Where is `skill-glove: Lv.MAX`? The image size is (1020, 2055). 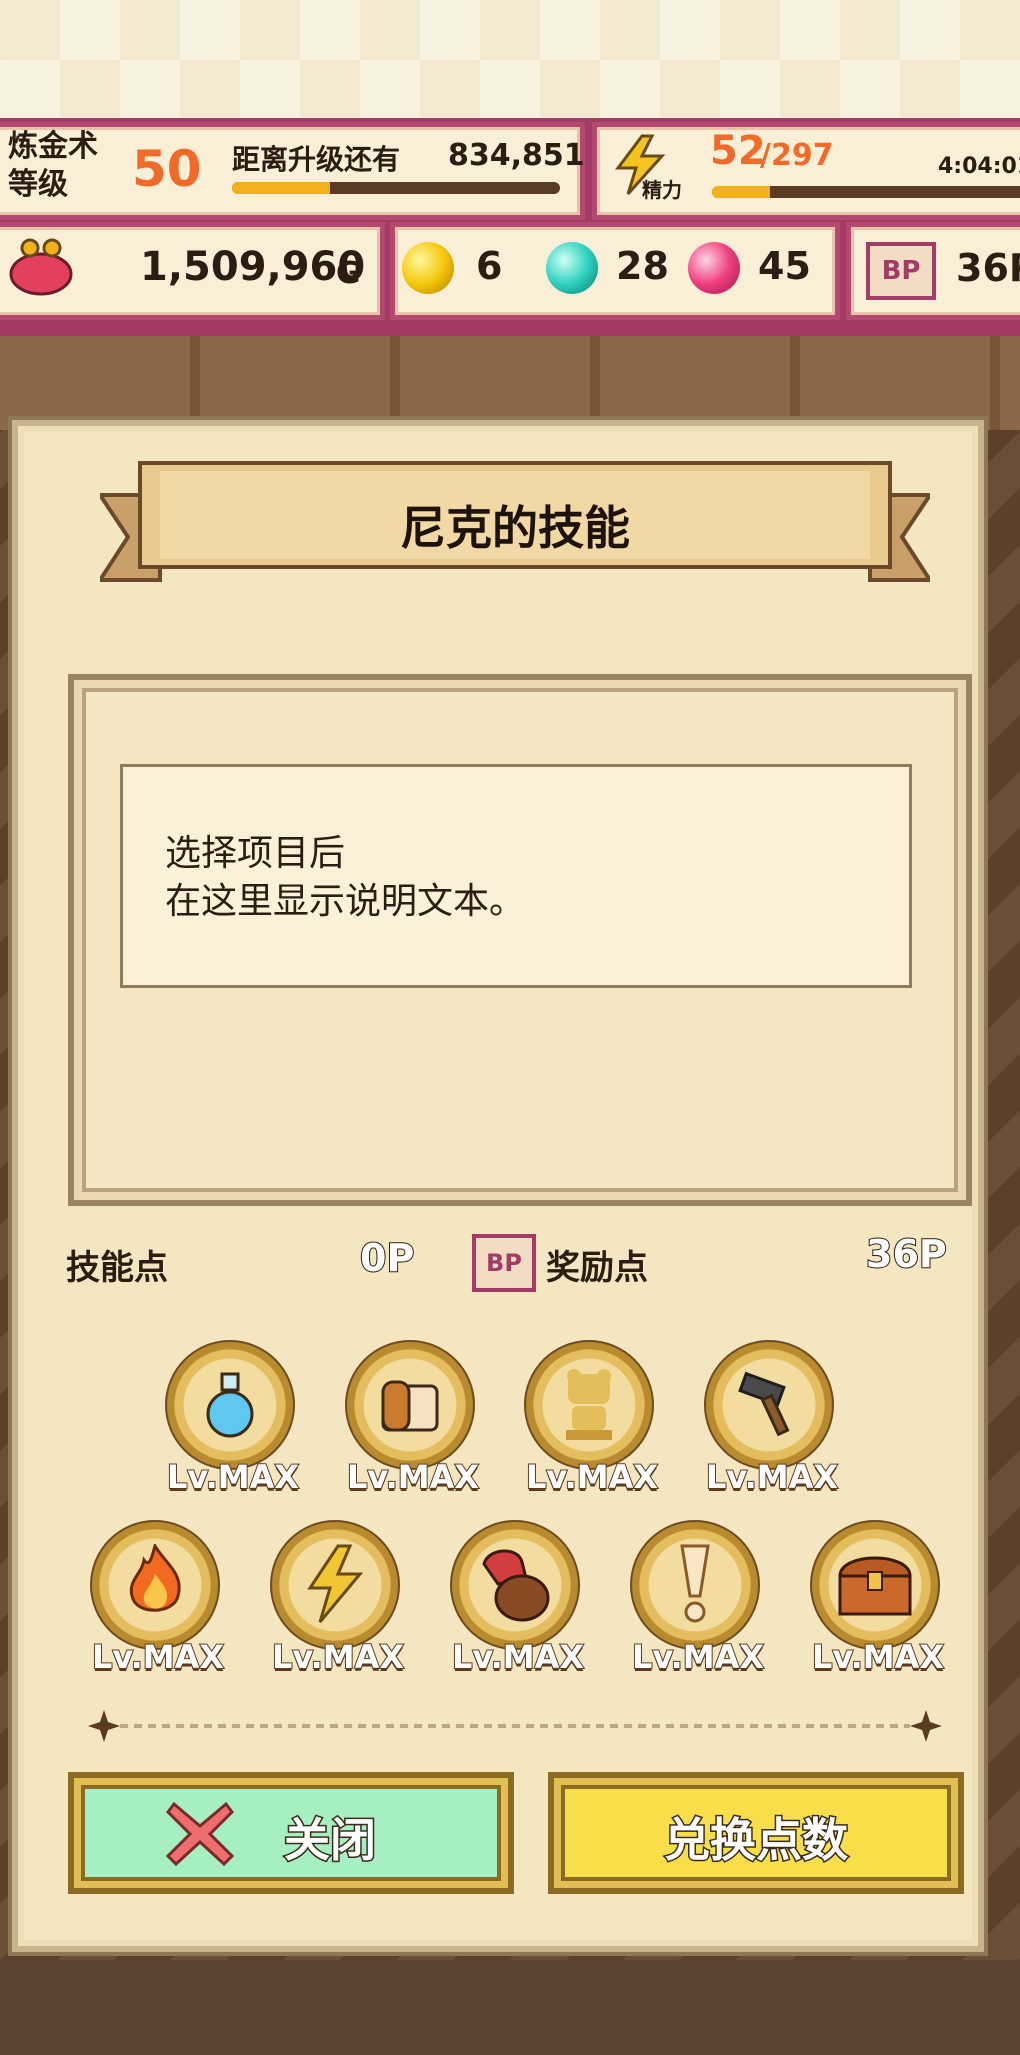
skill-glove: Lv.MAX is located at coordinates (518, 1600).